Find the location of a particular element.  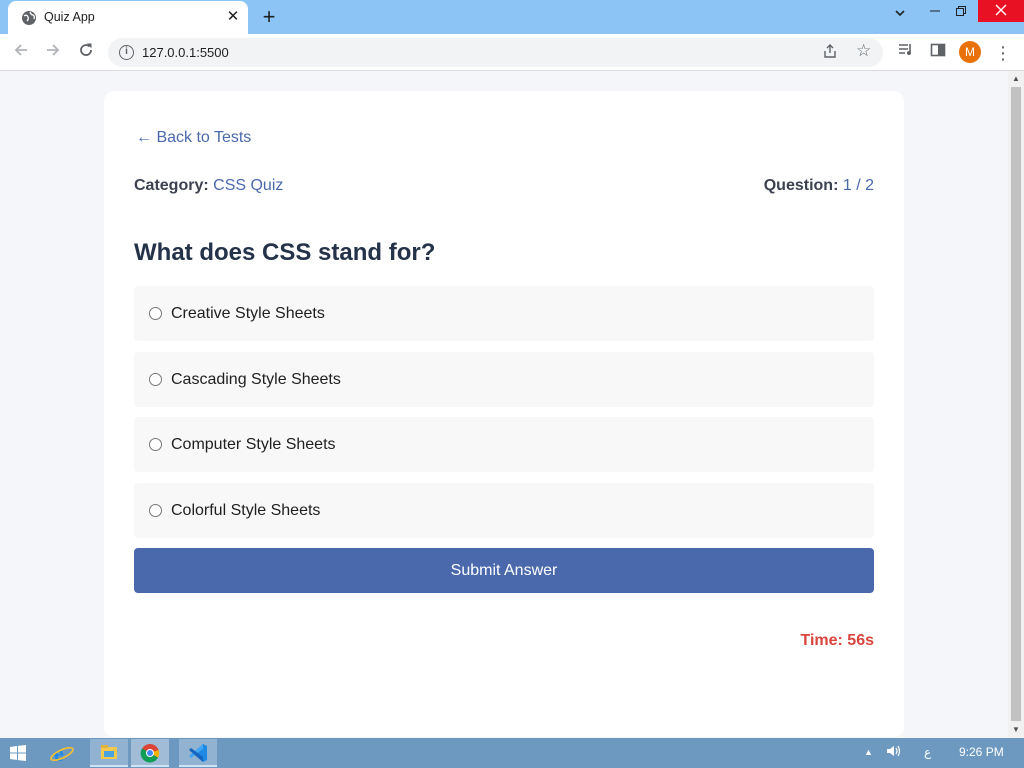

file-explorer-icon is located at coordinates (109, 753).